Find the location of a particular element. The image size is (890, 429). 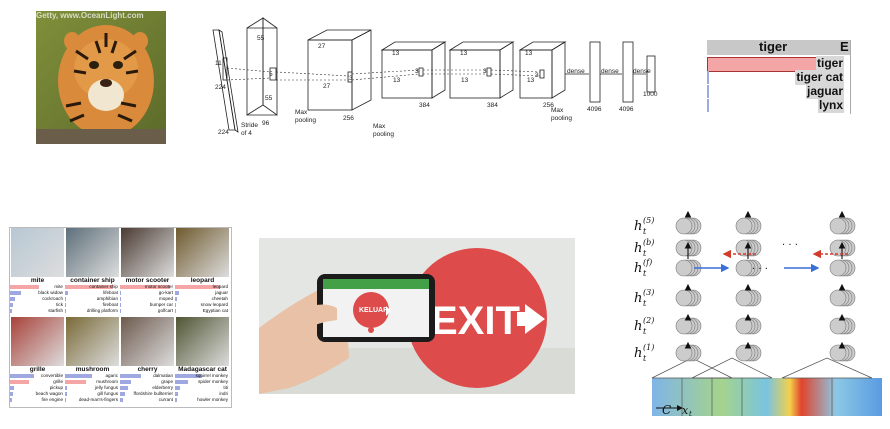

conv2-depth-label: 256 is located at coordinates (348, 118).